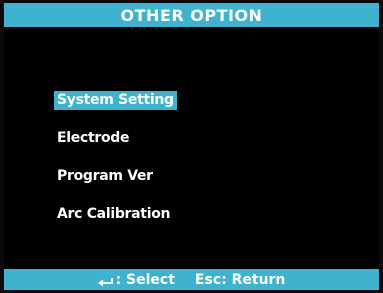 The image size is (383, 293). I want to click on menu-item-label: System Setting, so click(115, 100).